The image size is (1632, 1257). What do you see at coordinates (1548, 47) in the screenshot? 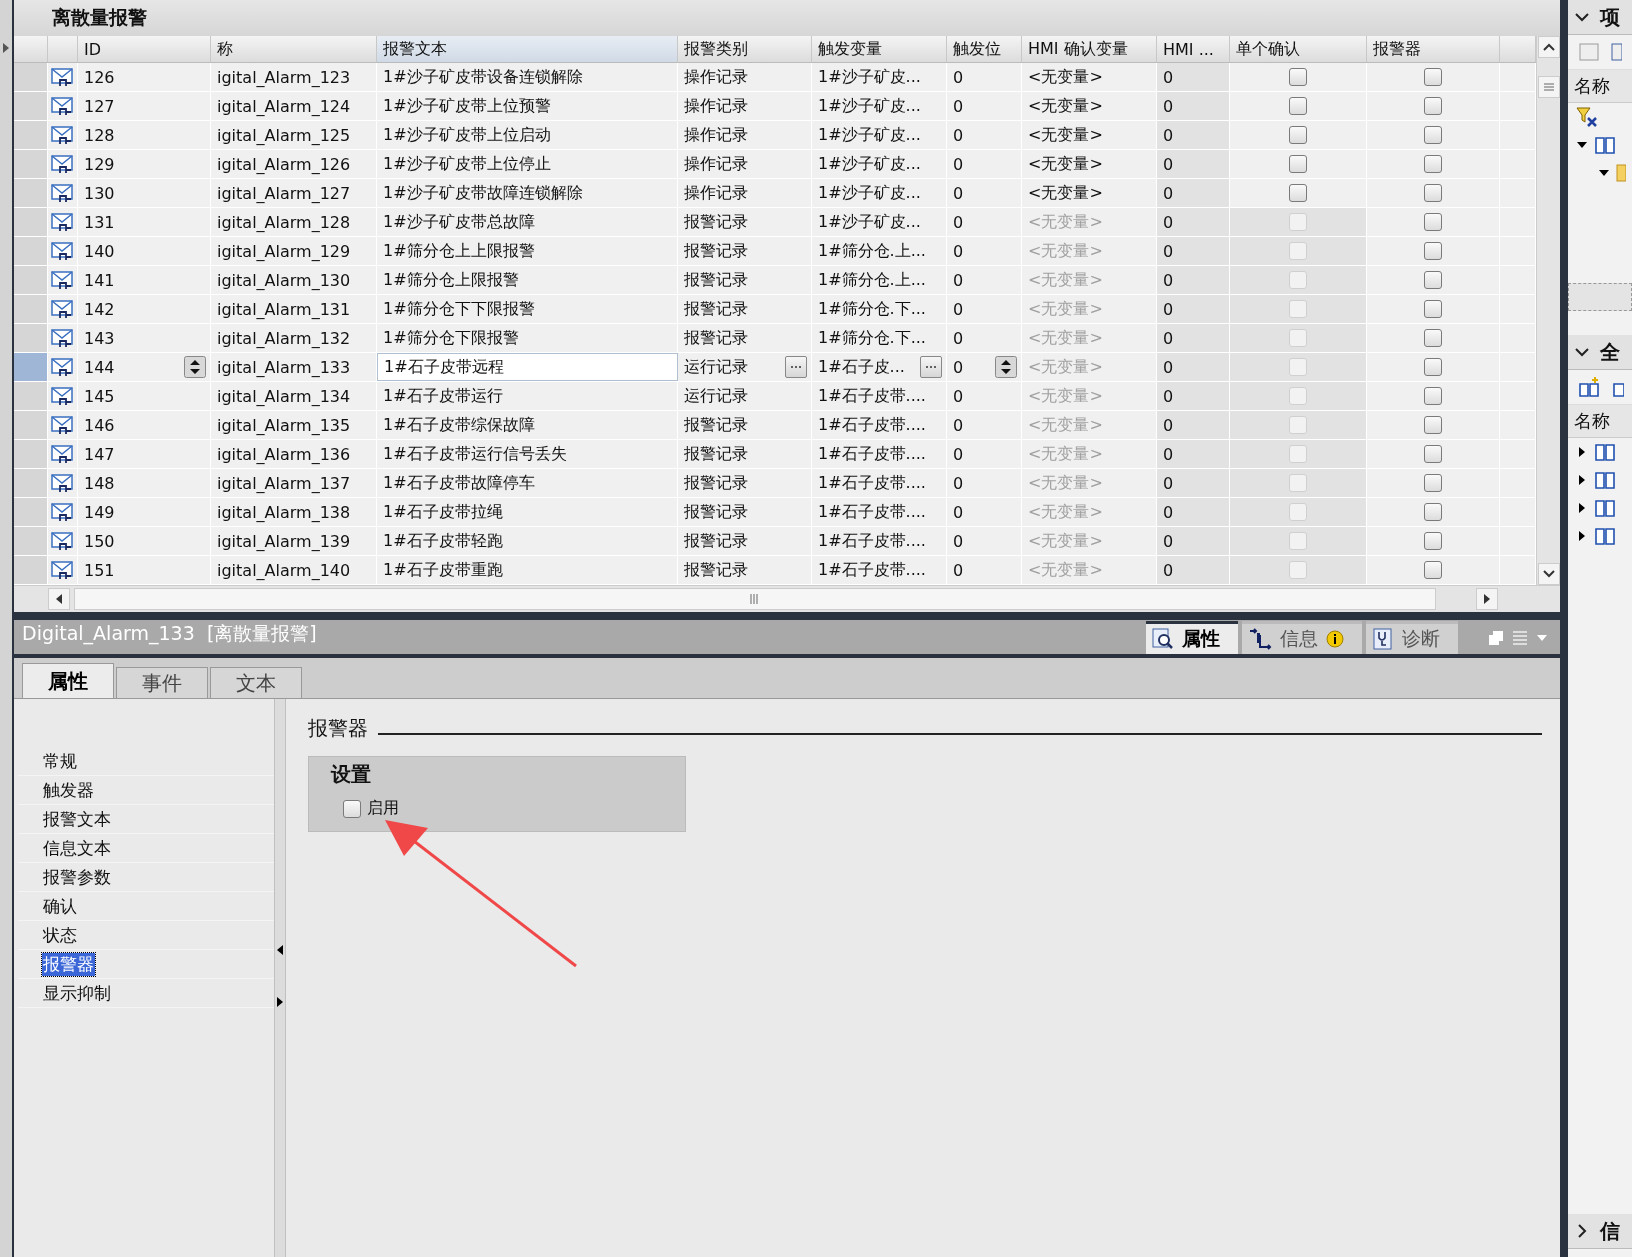
I see `scroll-up-button` at bounding box center [1548, 47].